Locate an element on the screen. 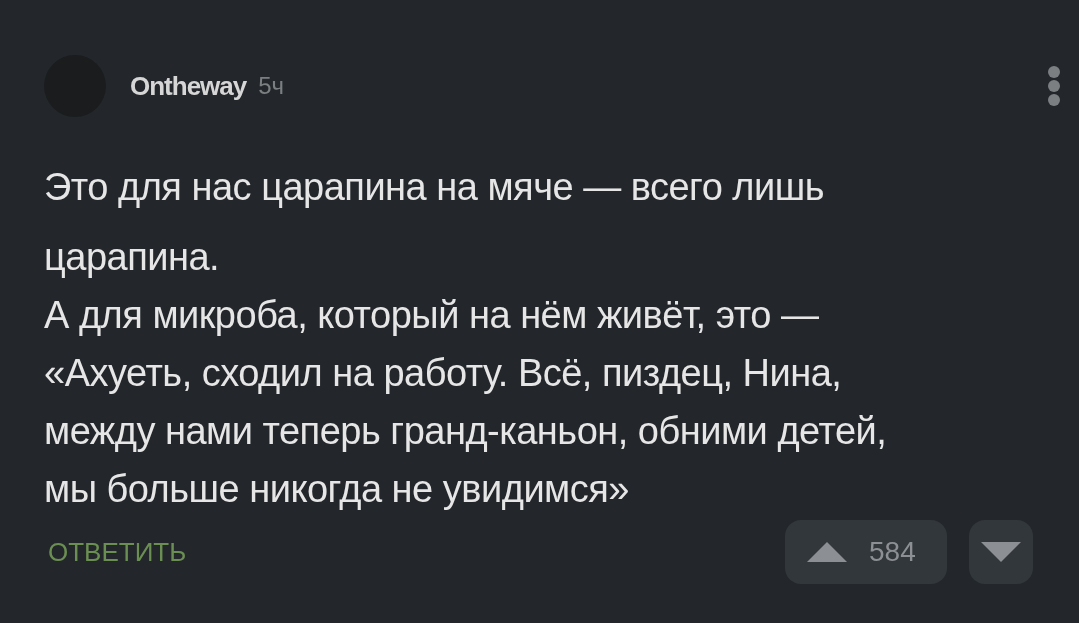 Image resolution: width=1079 pixels, height=623 pixels. author-name: Ontheway is located at coordinates (188, 86).